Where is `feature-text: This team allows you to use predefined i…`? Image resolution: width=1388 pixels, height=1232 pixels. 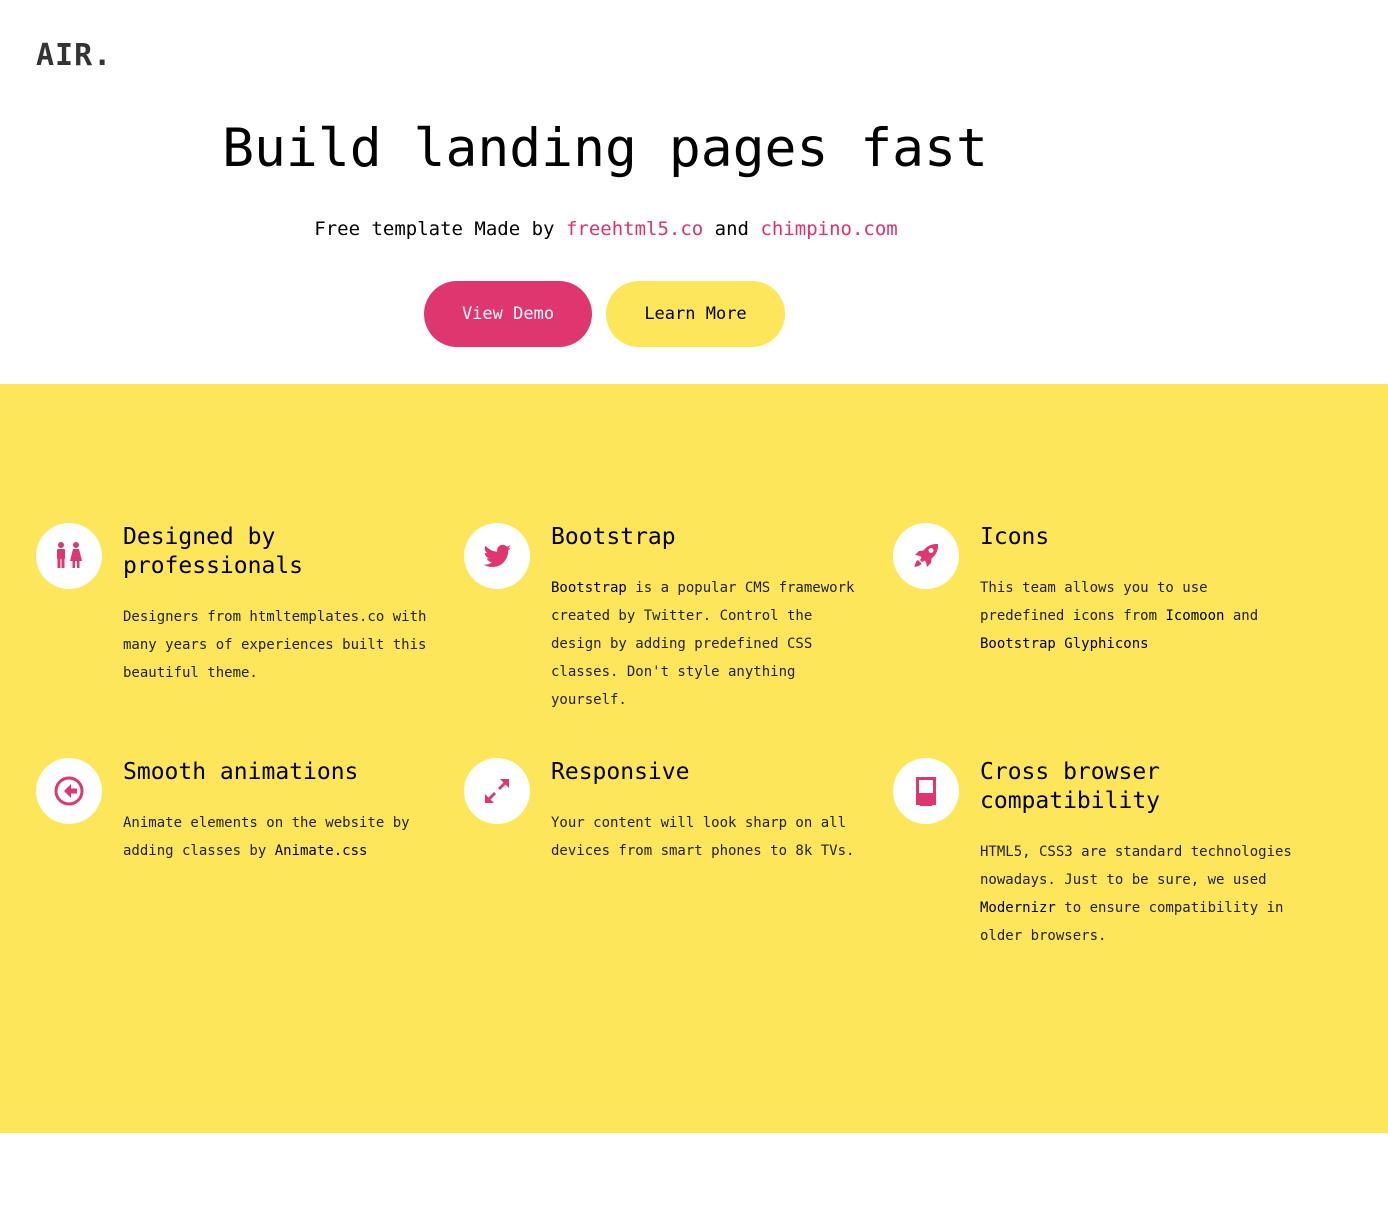 feature-text: This team allows you to use predefined i… is located at coordinates (1140, 616).